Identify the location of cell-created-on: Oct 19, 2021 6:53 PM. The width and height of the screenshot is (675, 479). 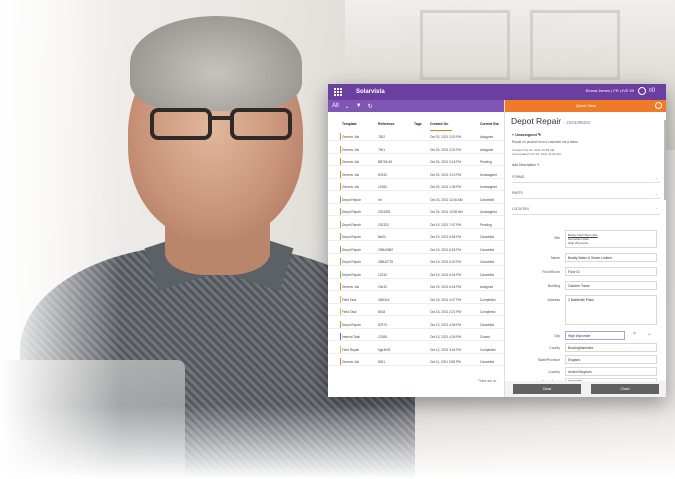
(446, 249).